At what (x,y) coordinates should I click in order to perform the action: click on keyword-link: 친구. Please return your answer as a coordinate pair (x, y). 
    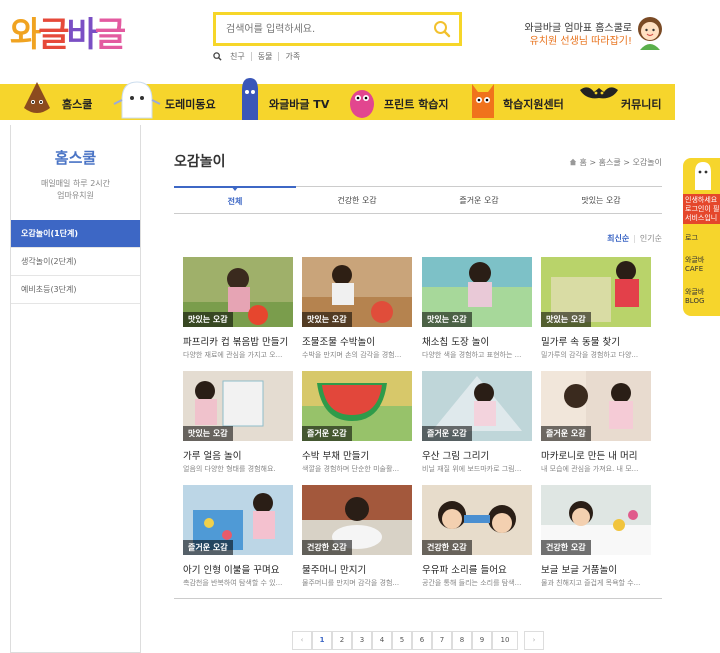
    Looking at the image, I should click on (238, 56).